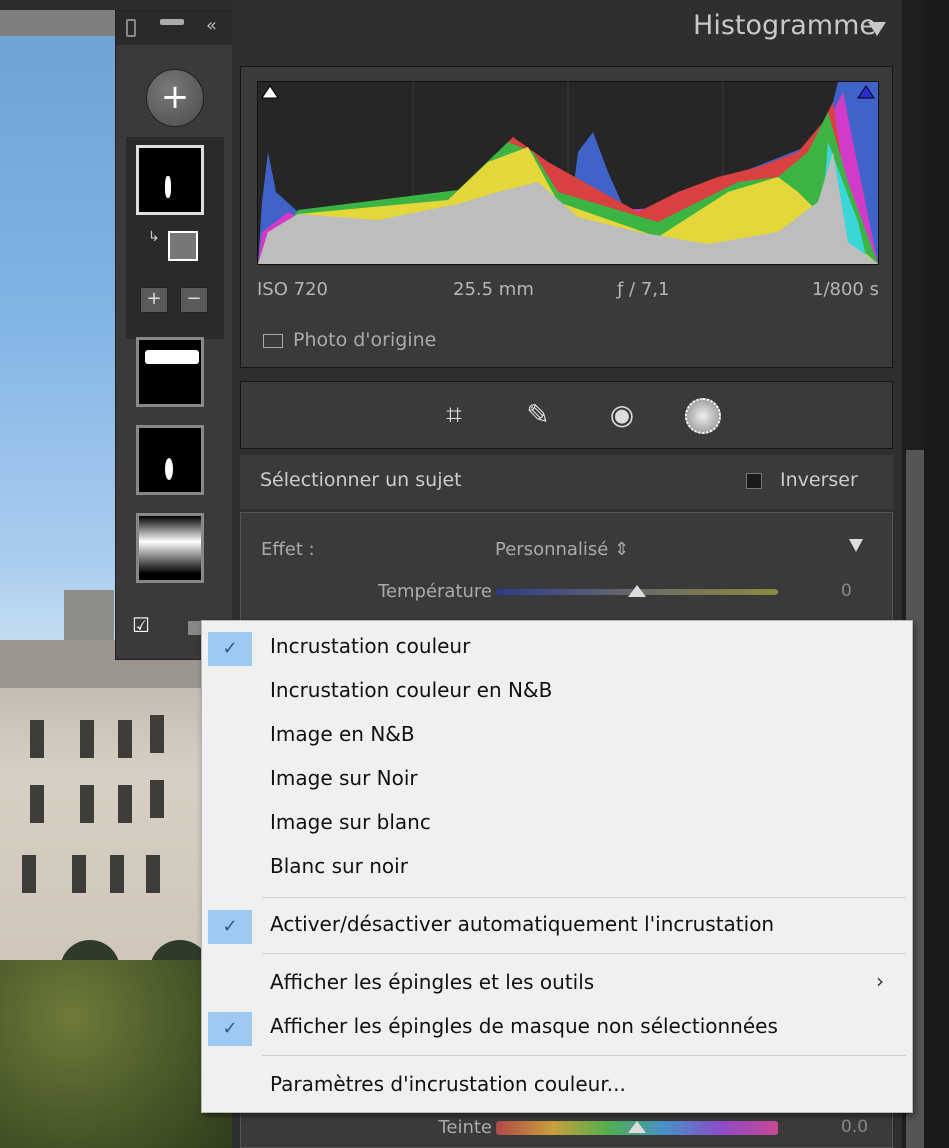 Image resolution: width=949 pixels, height=1148 pixels. Describe the element at coordinates (154, 300) in the screenshot. I see `add-component-button: +` at that location.